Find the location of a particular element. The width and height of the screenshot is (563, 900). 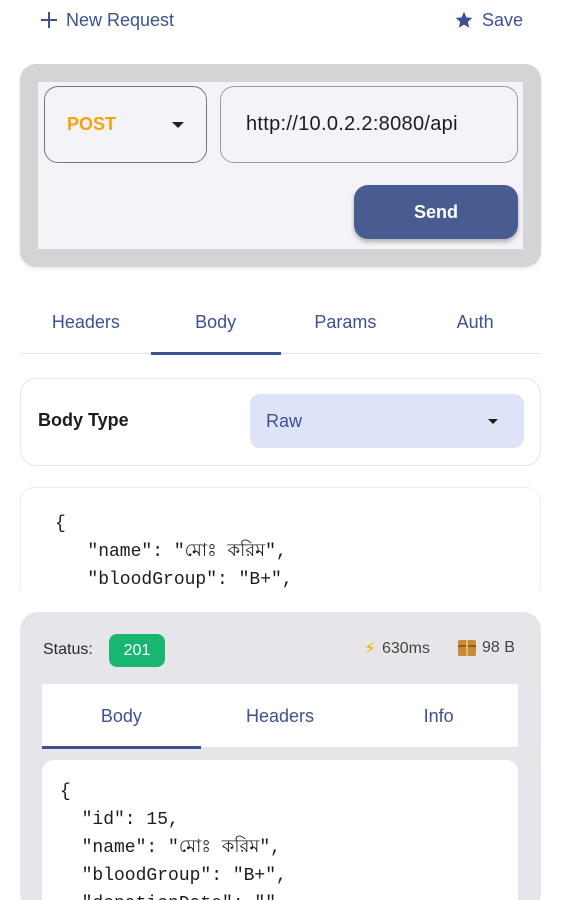

request-tabs: Headers Body Params Auth is located at coordinates (280, 325).